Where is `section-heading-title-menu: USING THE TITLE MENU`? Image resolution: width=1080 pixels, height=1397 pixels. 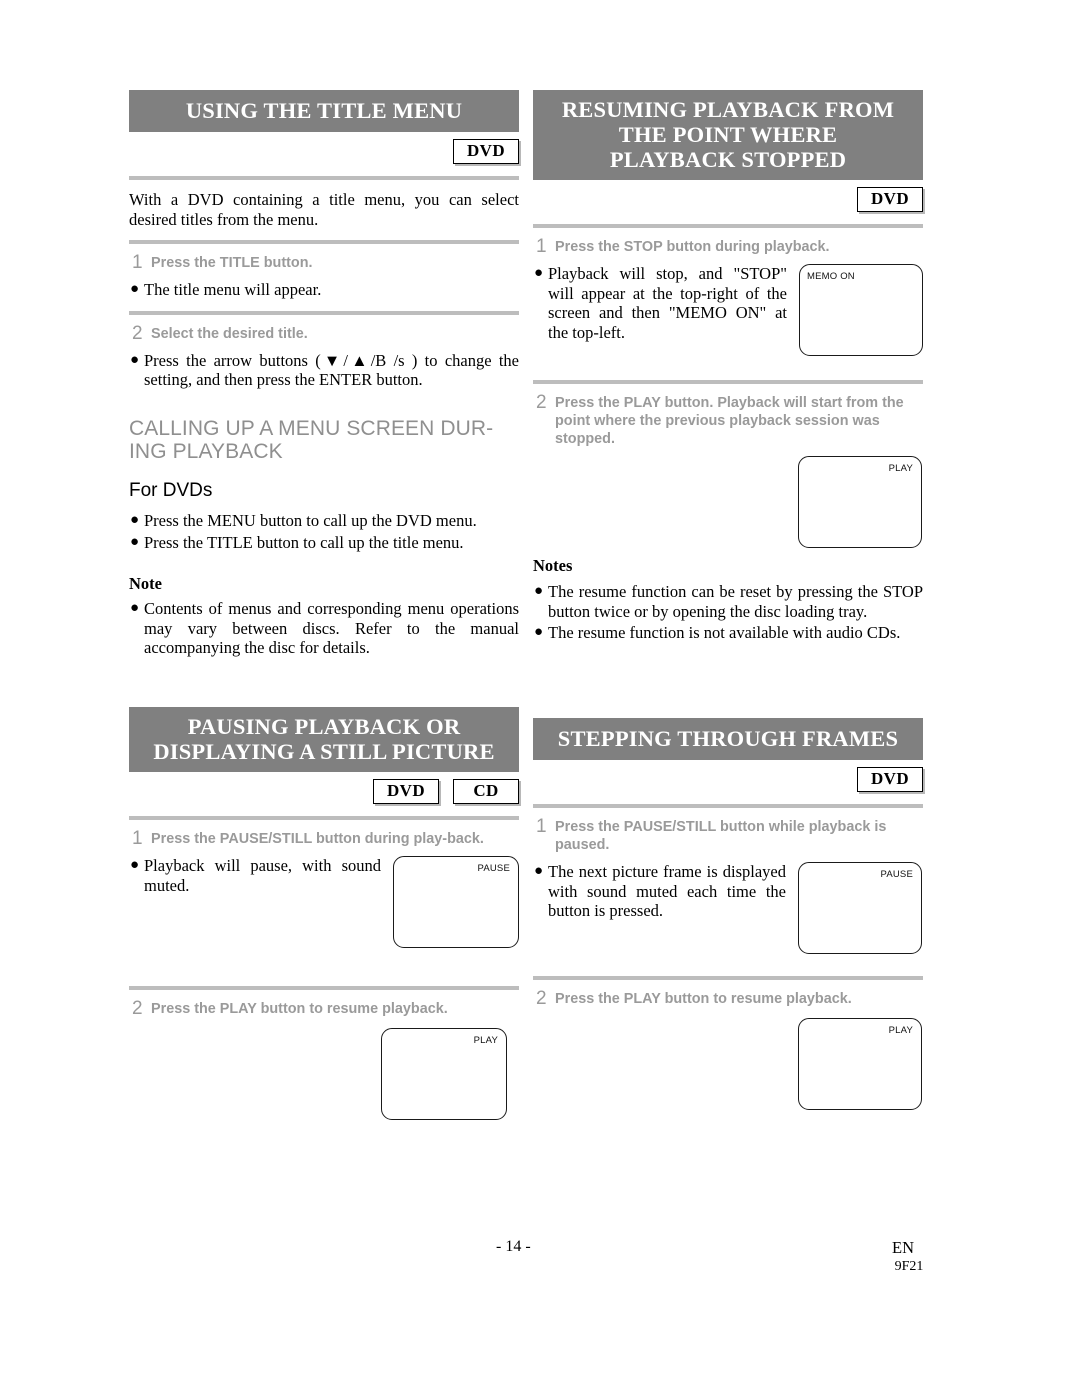
section-heading-title-menu: USING THE TITLE MENU is located at coordinates (324, 111).